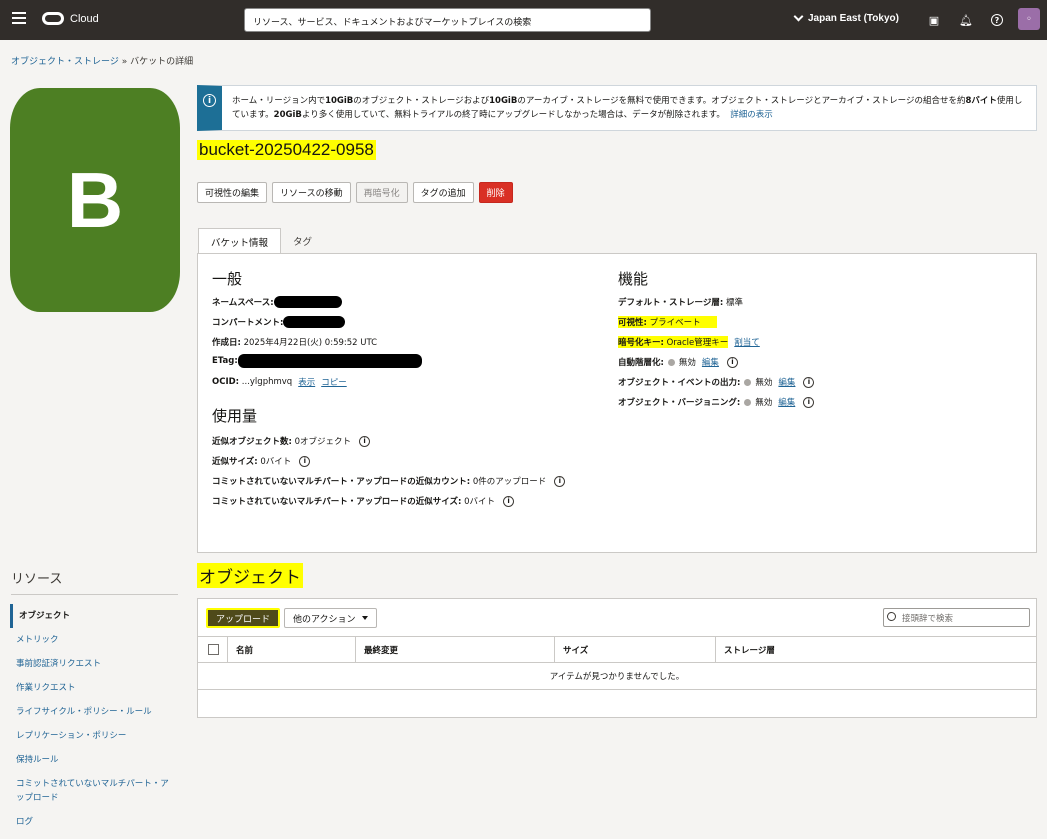 This screenshot has width=1047, height=839. What do you see at coordinates (235, 462) in the screenshot?
I see `size-label: 近似サイズ:` at bounding box center [235, 462].